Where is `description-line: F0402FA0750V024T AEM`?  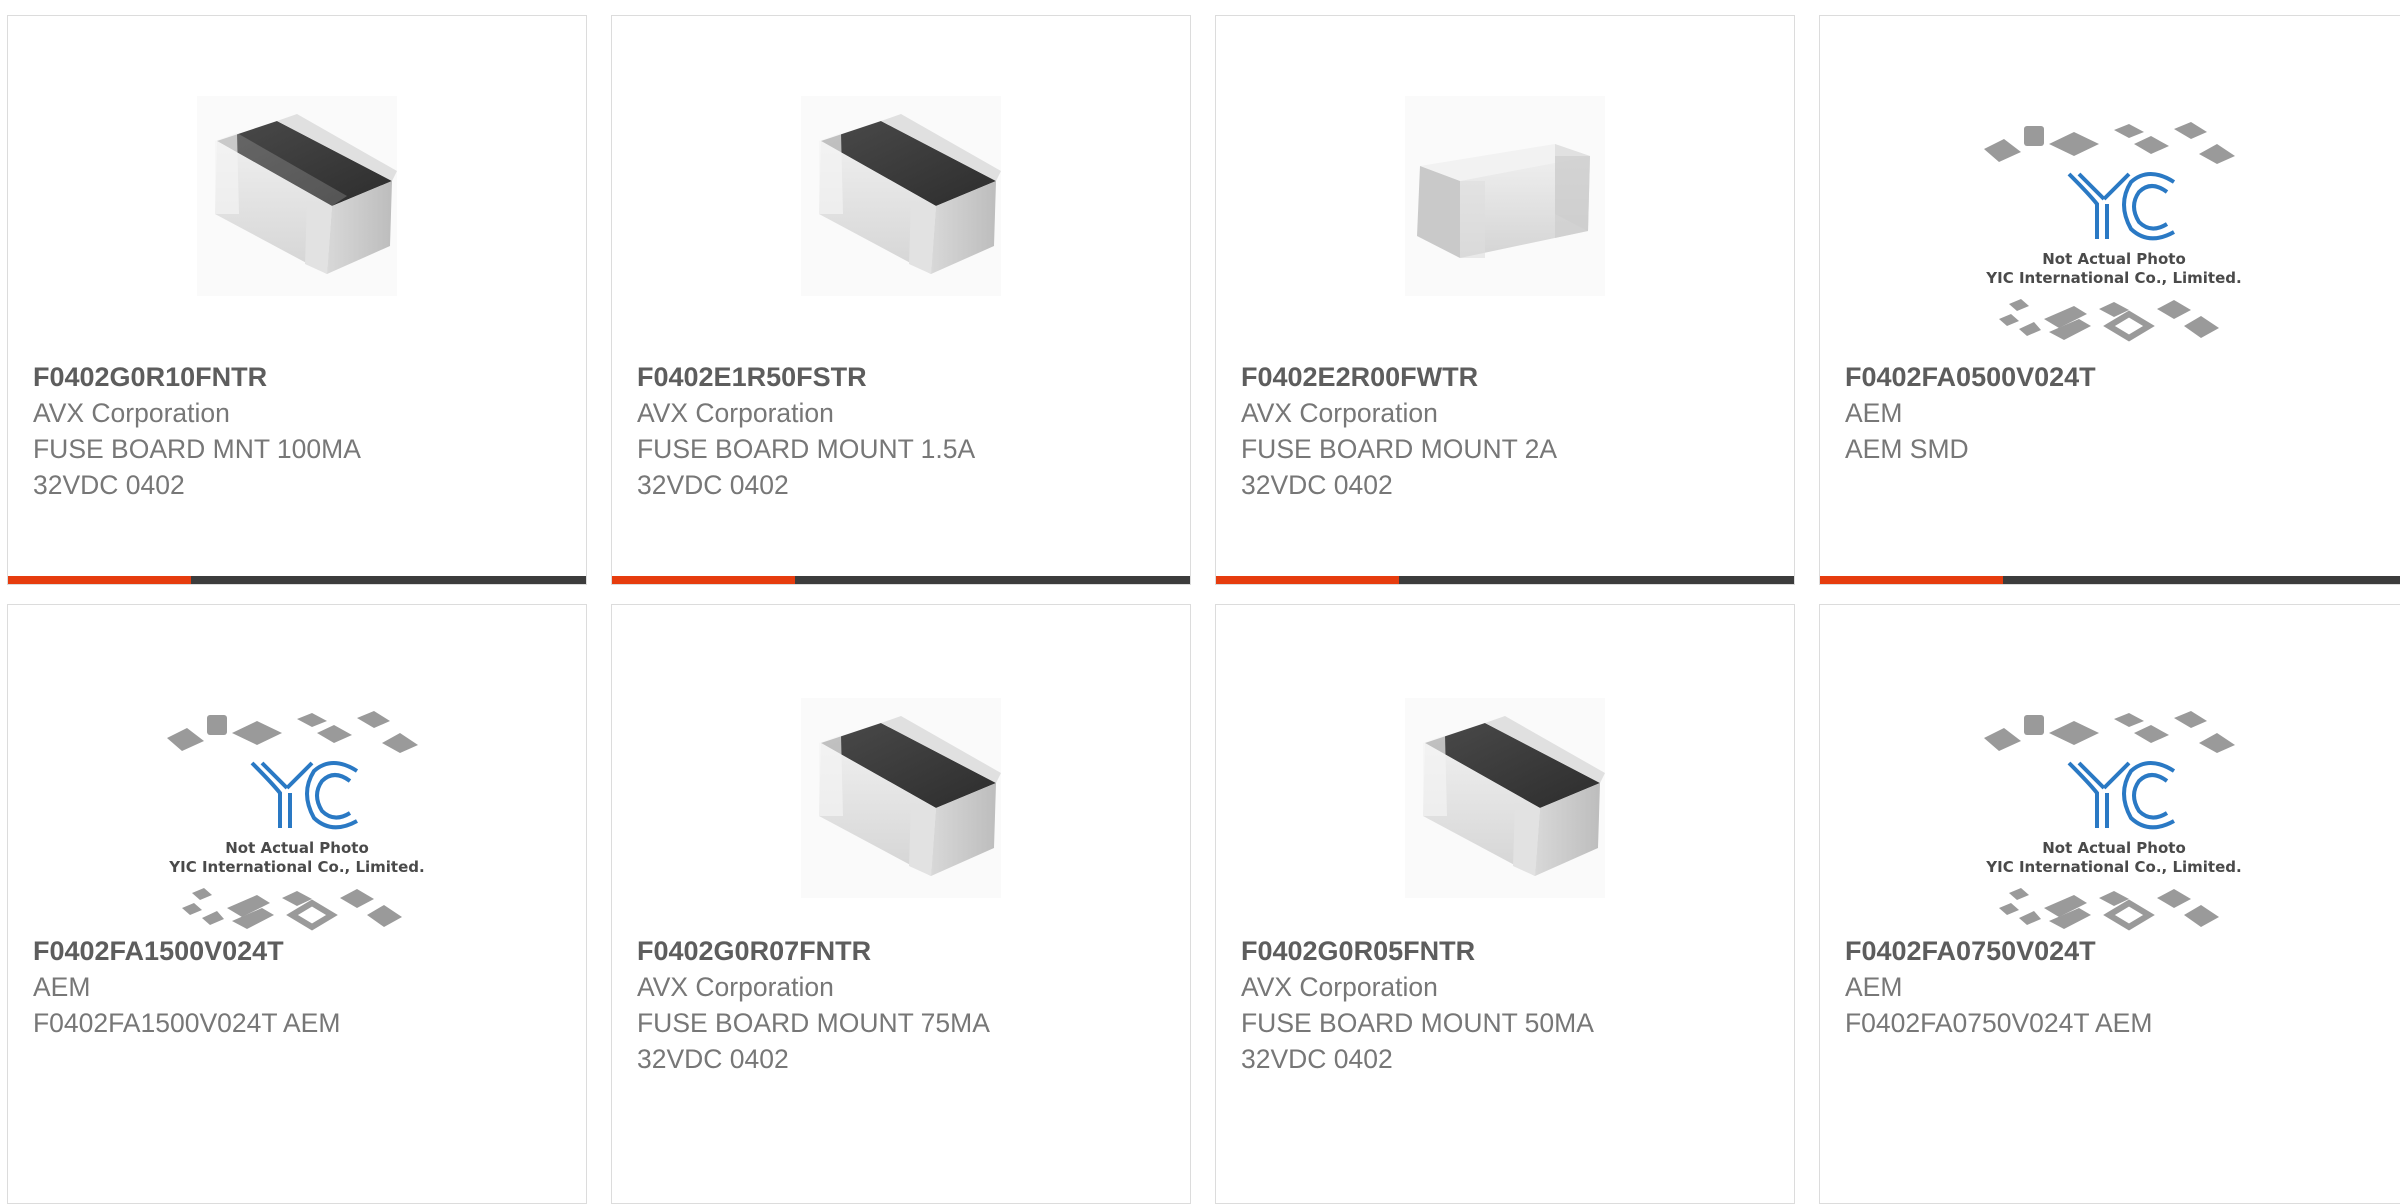 description-line: F0402FA0750V024T AEM is located at coordinates (1999, 1023).